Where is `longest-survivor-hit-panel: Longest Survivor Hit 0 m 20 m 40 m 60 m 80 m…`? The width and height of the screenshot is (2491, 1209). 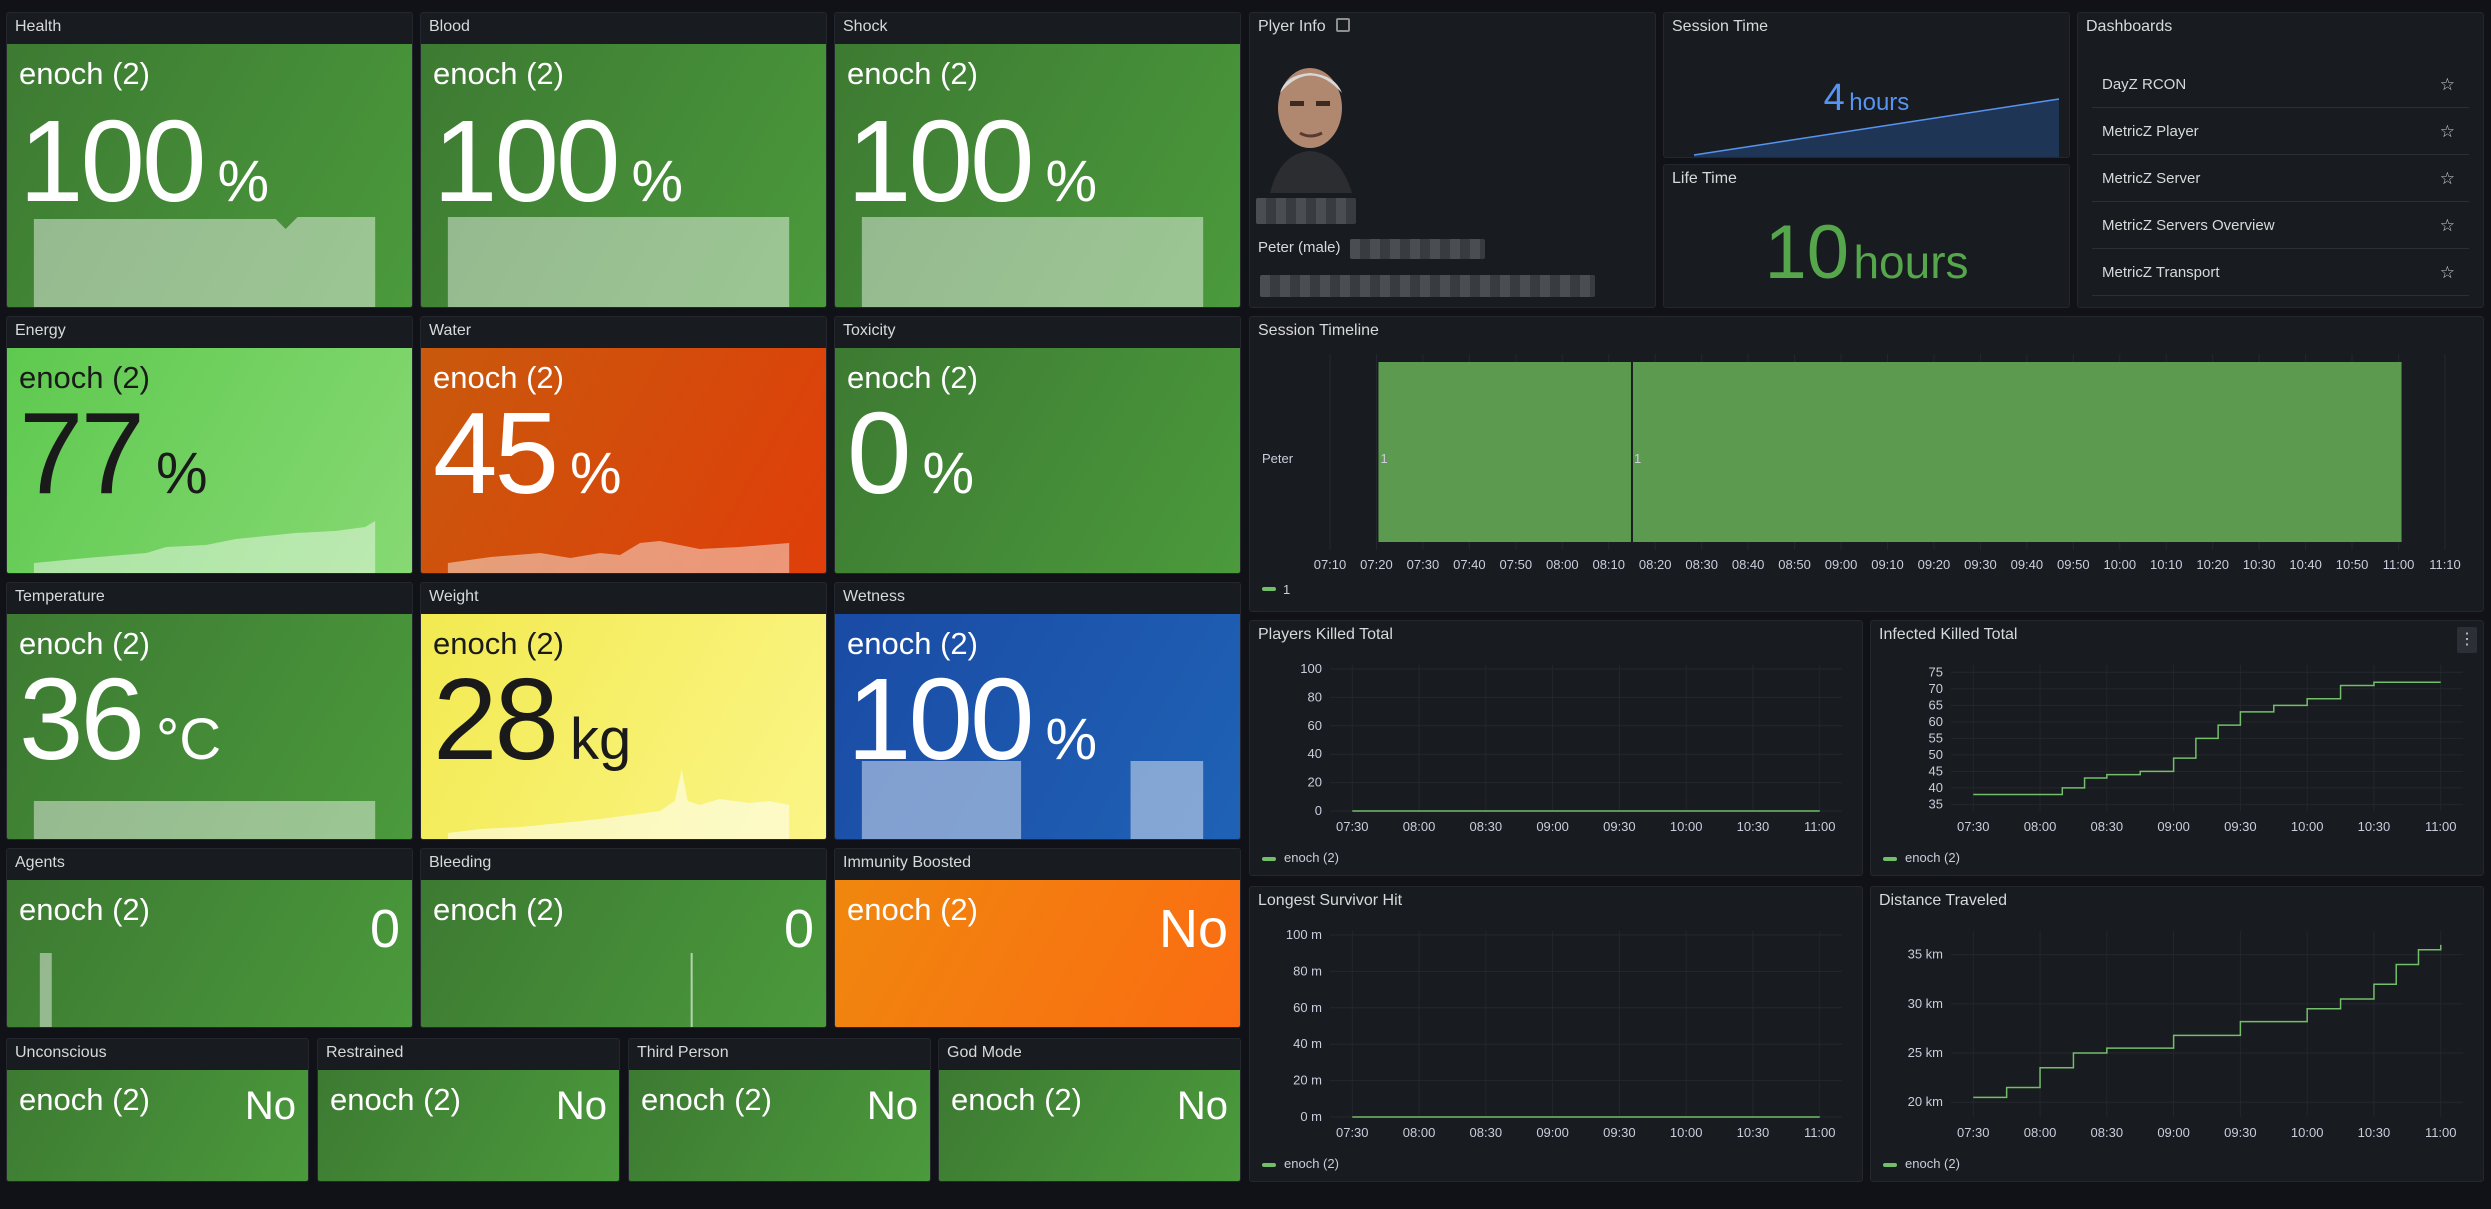
longest-survivor-hit-panel: Longest Survivor Hit 0 m 20 m 40 m 60 m 80 m… is located at coordinates (1556, 1034).